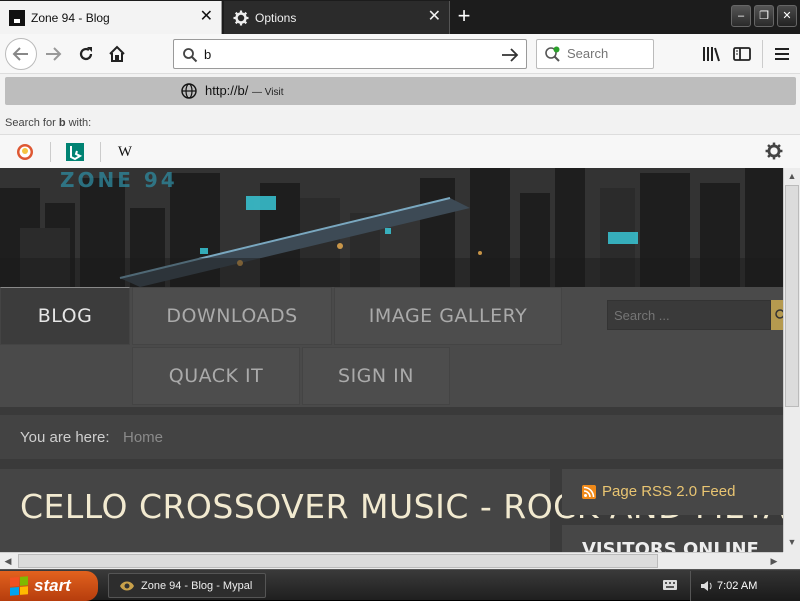 This screenshot has width=800, height=601. Describe the element at coordinates (787, 16) in the screenshot. I see `close-window-button: ✕` at that location.